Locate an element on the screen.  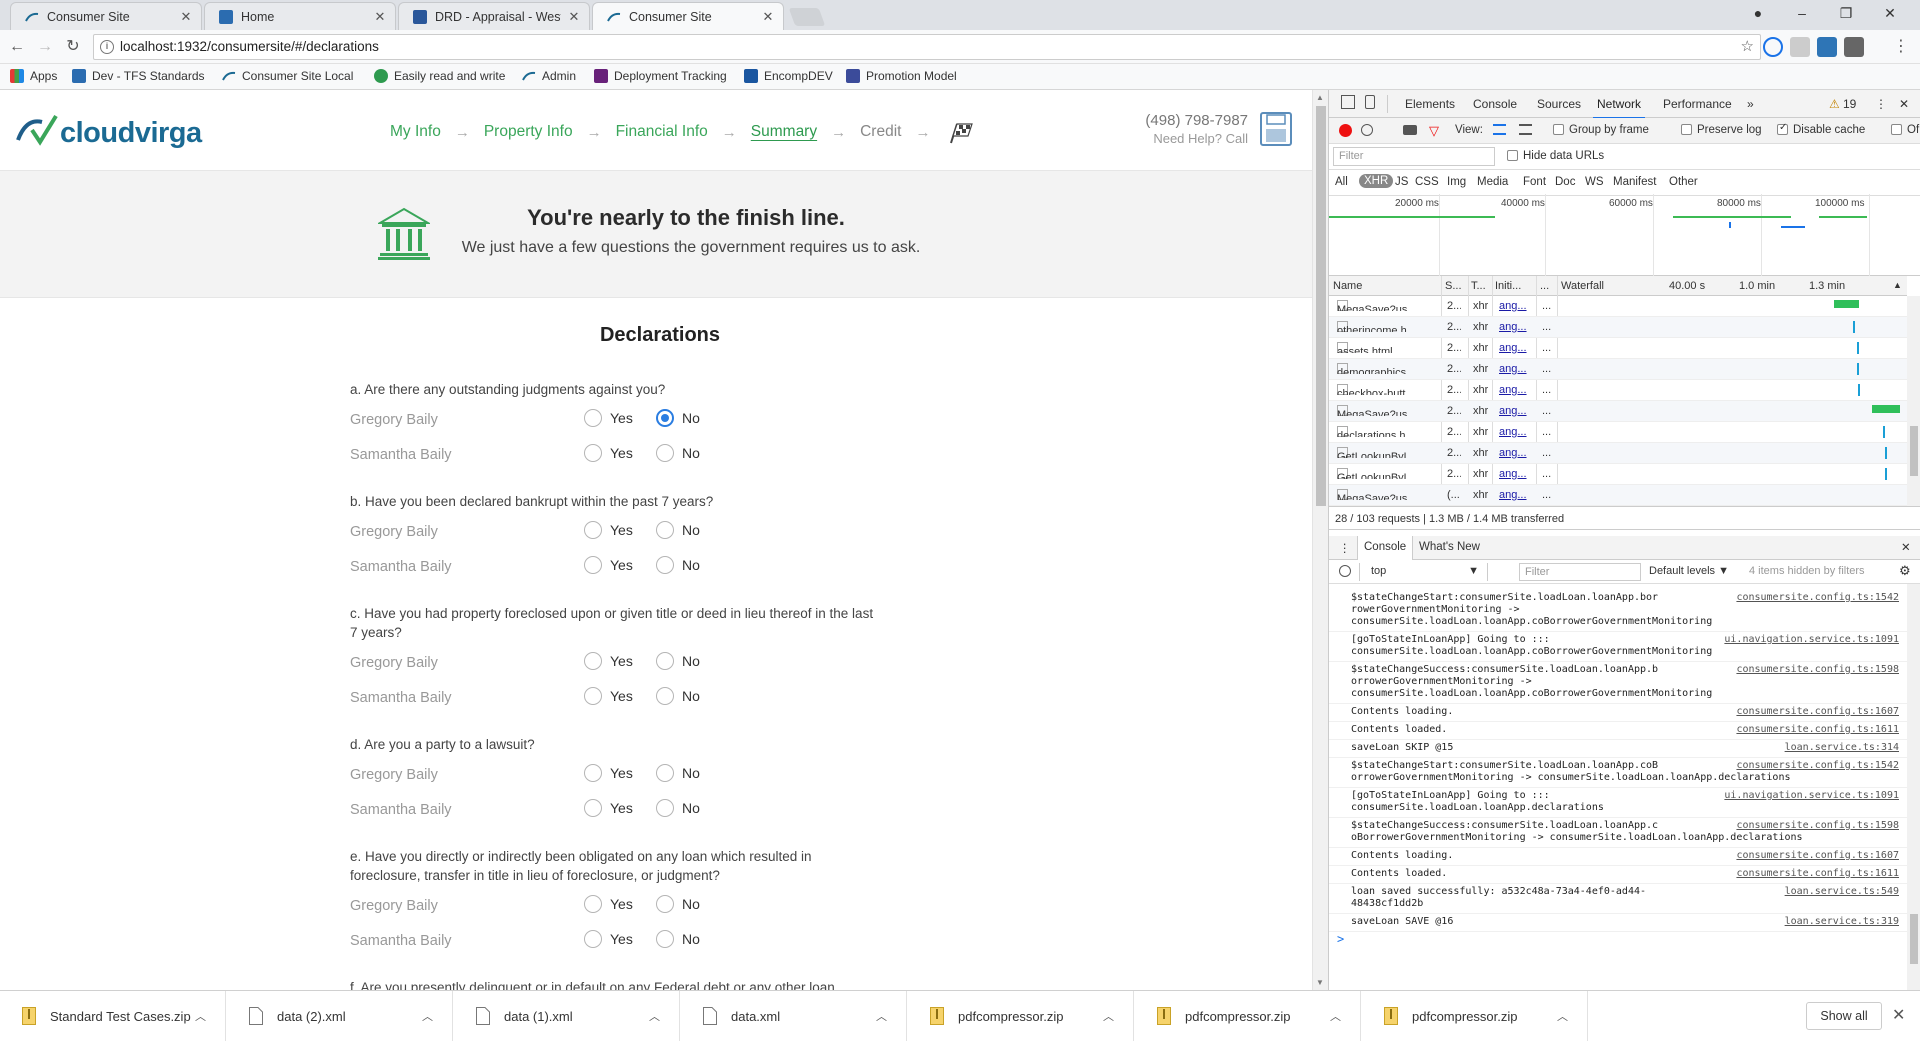
type-filter-other: Other is located at coordinates (1683, 182).